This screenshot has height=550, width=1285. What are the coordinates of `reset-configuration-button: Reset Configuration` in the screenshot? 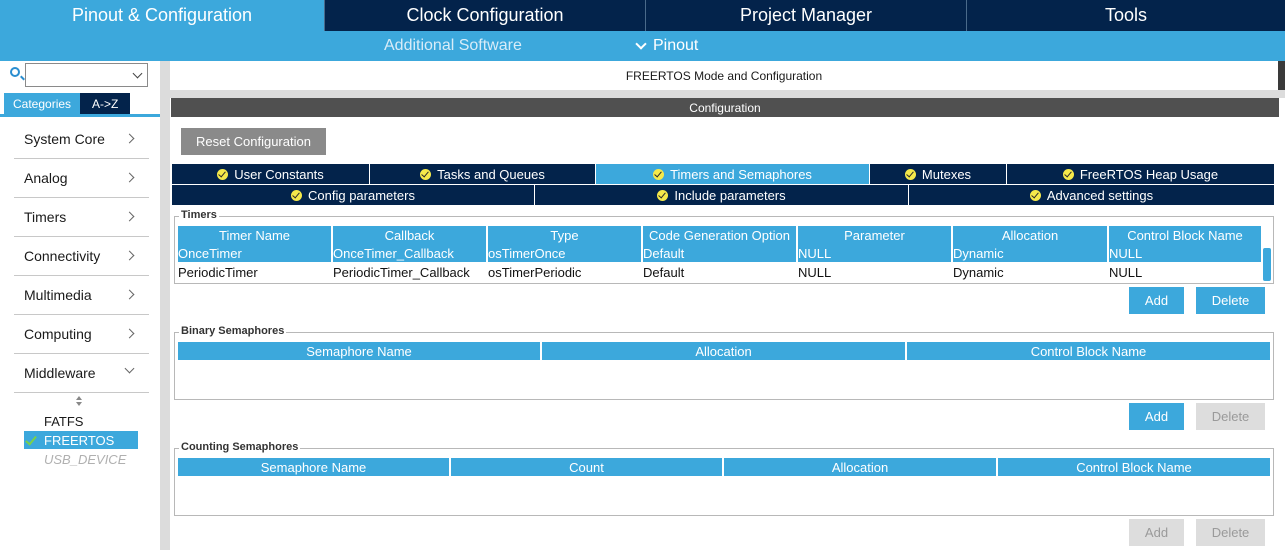 It's located at (253, 141).